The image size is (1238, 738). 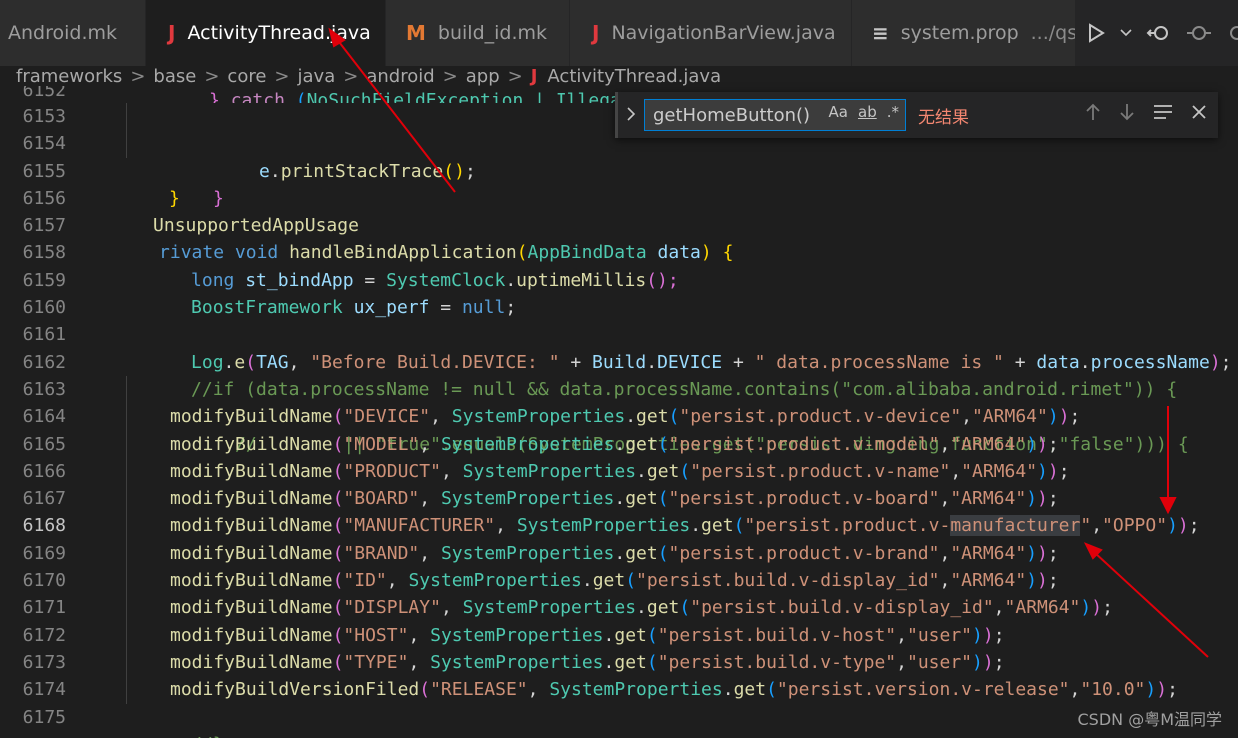 What do you see at coordinates (400, 76) in the screenshot?
I see `breadcrumb-item: android` at bounding box center [400, 76].